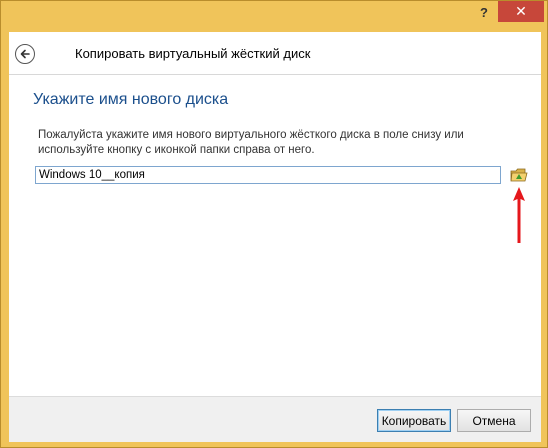 The height and width of the screenshot is (448, 548). Describe the element at coordinates (274, 16) in the screenshot. I see `title-bar: ? ✕` at that location.